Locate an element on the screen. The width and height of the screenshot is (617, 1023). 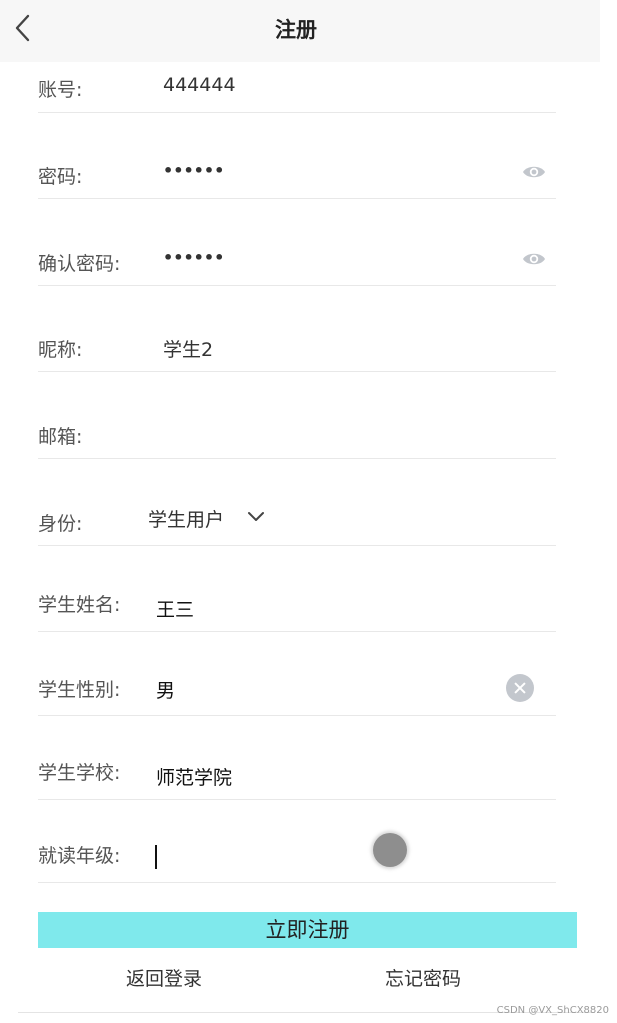
account-row: 账号: 444444 is located at coordinates (297, 89).